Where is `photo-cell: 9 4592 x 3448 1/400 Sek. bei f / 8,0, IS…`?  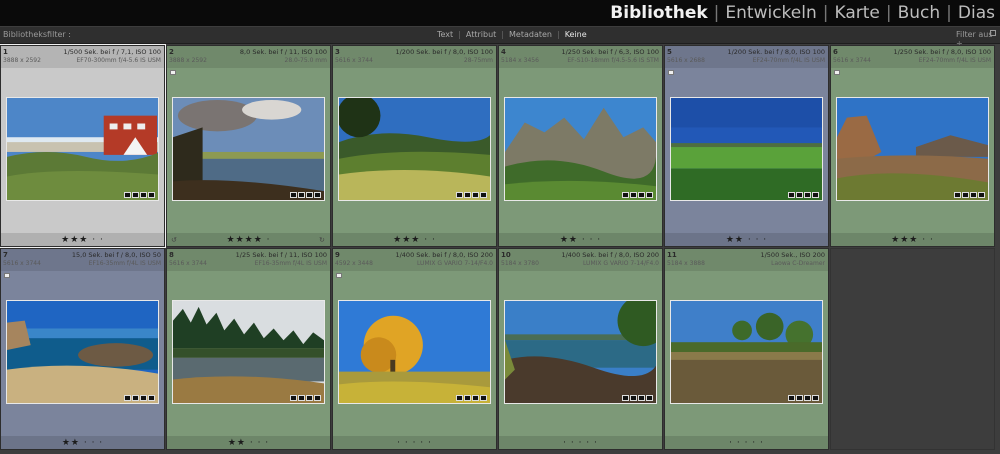
photo-cell: 9 4592 x 3448 1/400 Sek. bei f / 8,0, IS… is located at coordinates (414, 349).